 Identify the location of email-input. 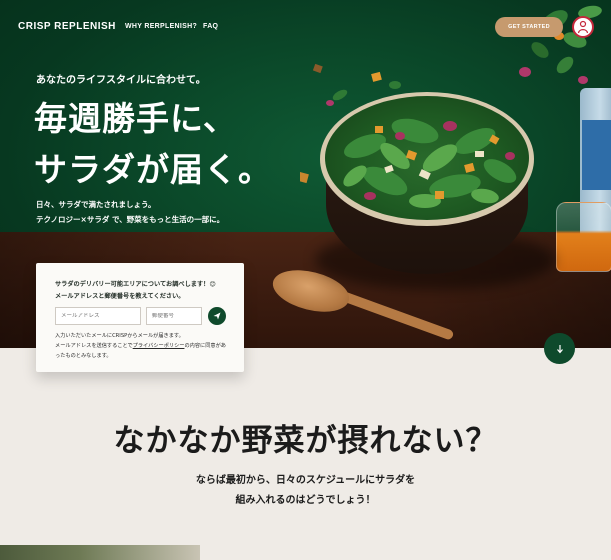
(100, 316).